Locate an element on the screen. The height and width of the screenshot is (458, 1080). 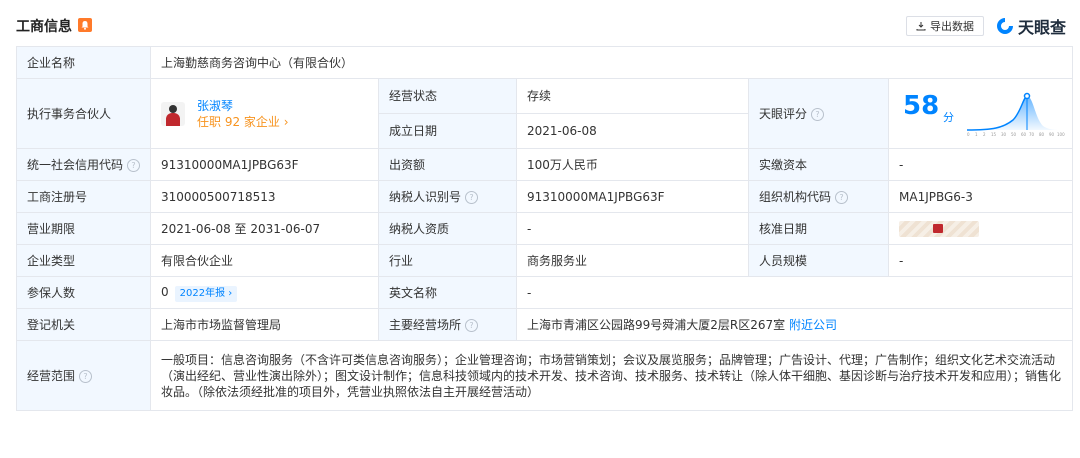
table-row: 企业名称 上海勤慈商务咨询中心（有限合伙） is located at coordinates (545, 62).